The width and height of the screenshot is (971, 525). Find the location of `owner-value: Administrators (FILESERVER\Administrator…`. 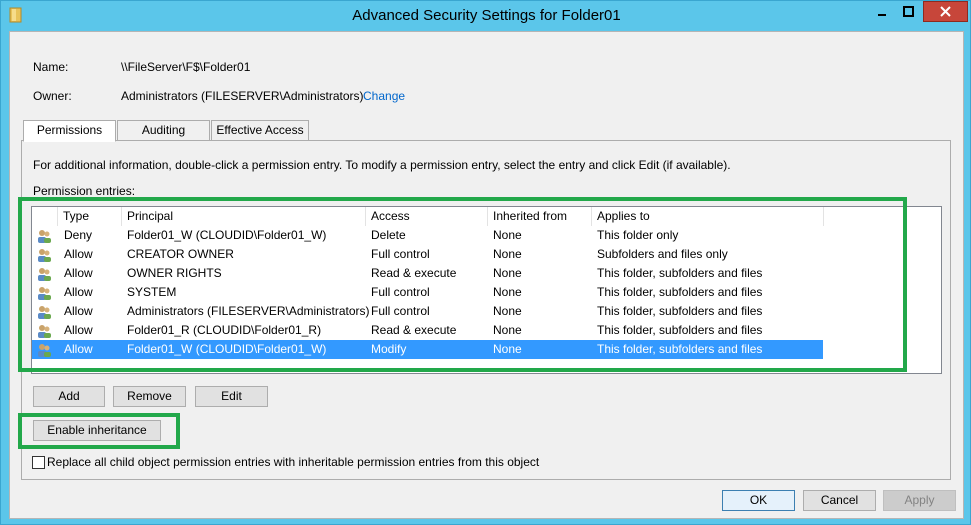

owner-value: Administrators (FILESERVER\Administrator… is located at coordinates (242, 96).